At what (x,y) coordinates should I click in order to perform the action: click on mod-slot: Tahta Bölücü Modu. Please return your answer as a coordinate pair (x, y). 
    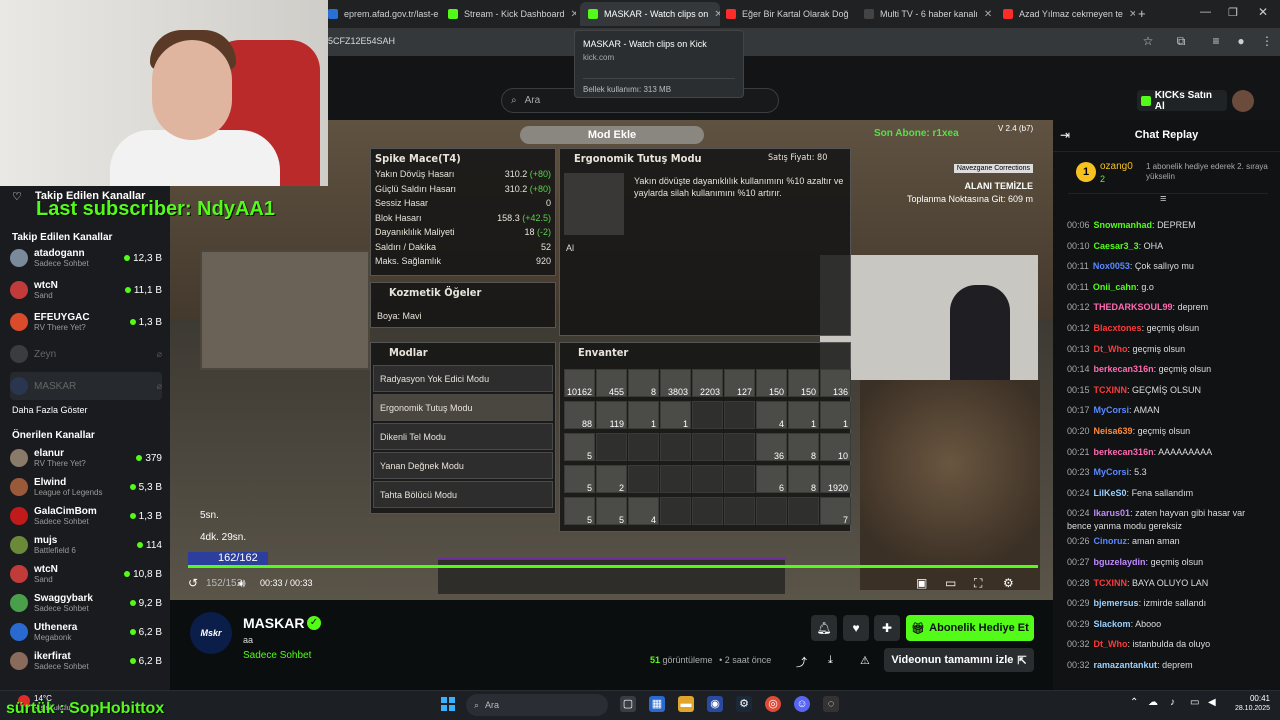
    Looking at the image, I should click on (463, 494).